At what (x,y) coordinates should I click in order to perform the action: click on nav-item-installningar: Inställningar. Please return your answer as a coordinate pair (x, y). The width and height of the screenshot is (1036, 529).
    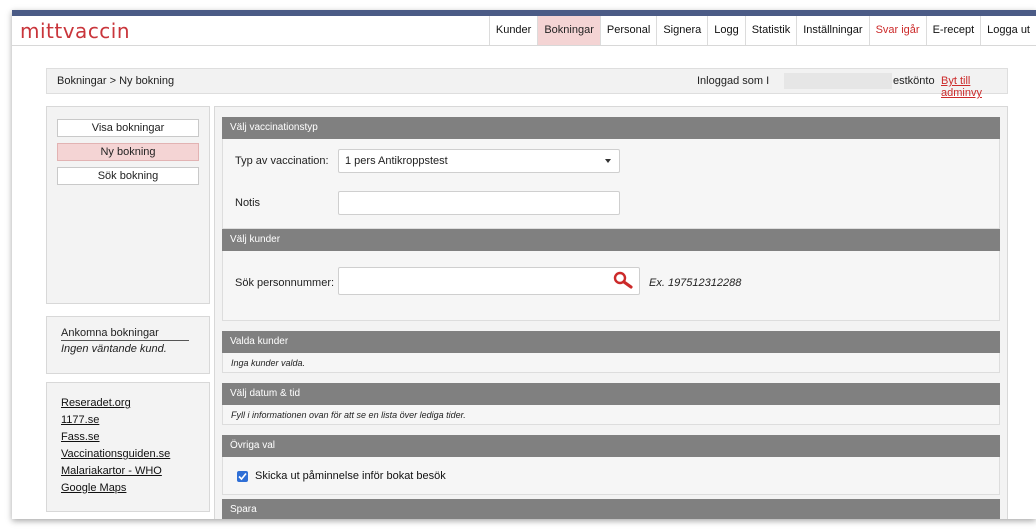
    Looking at the image, I should click on (832, 30).